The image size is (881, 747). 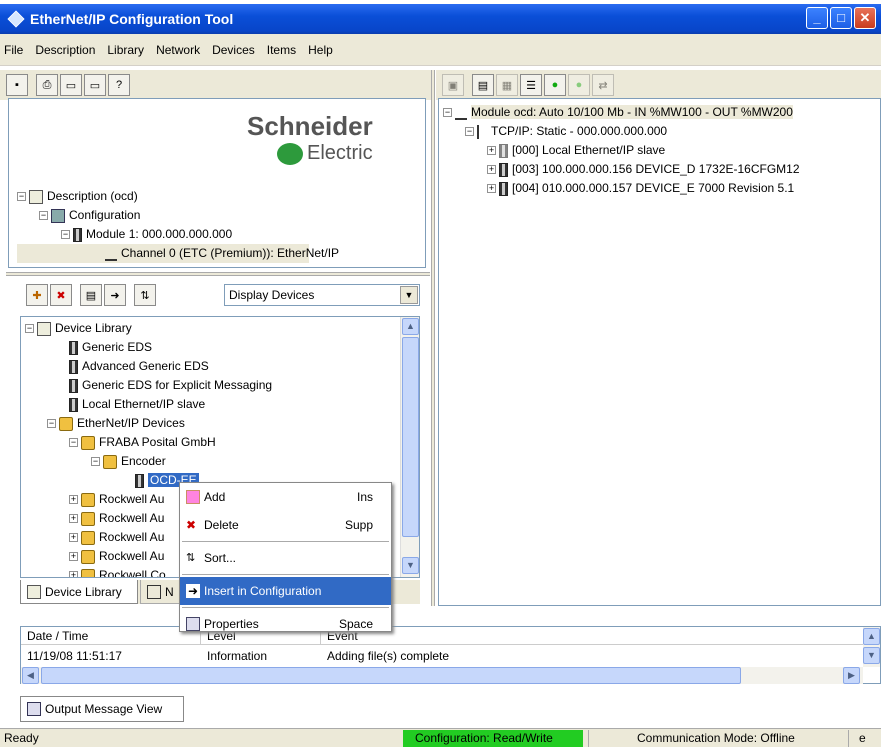 I want to click on grid-icon: ▦, so click(x=507, y=85).